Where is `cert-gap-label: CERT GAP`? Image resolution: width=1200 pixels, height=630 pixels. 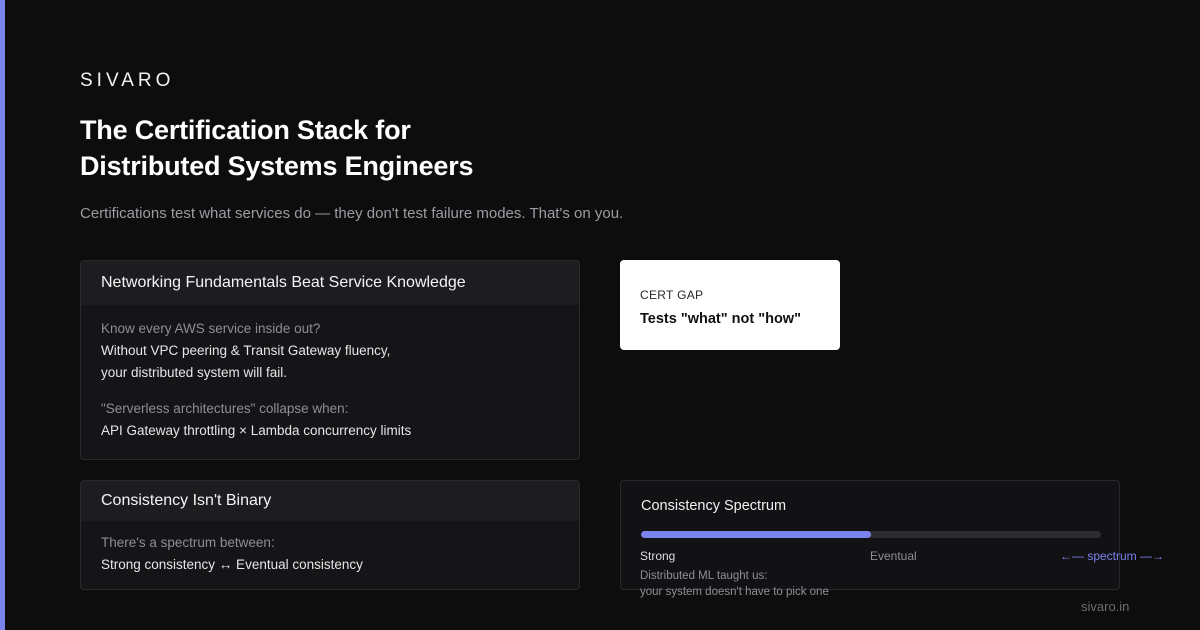
cert-gap-label: CERT GAP is located at coordinates (672, 295).